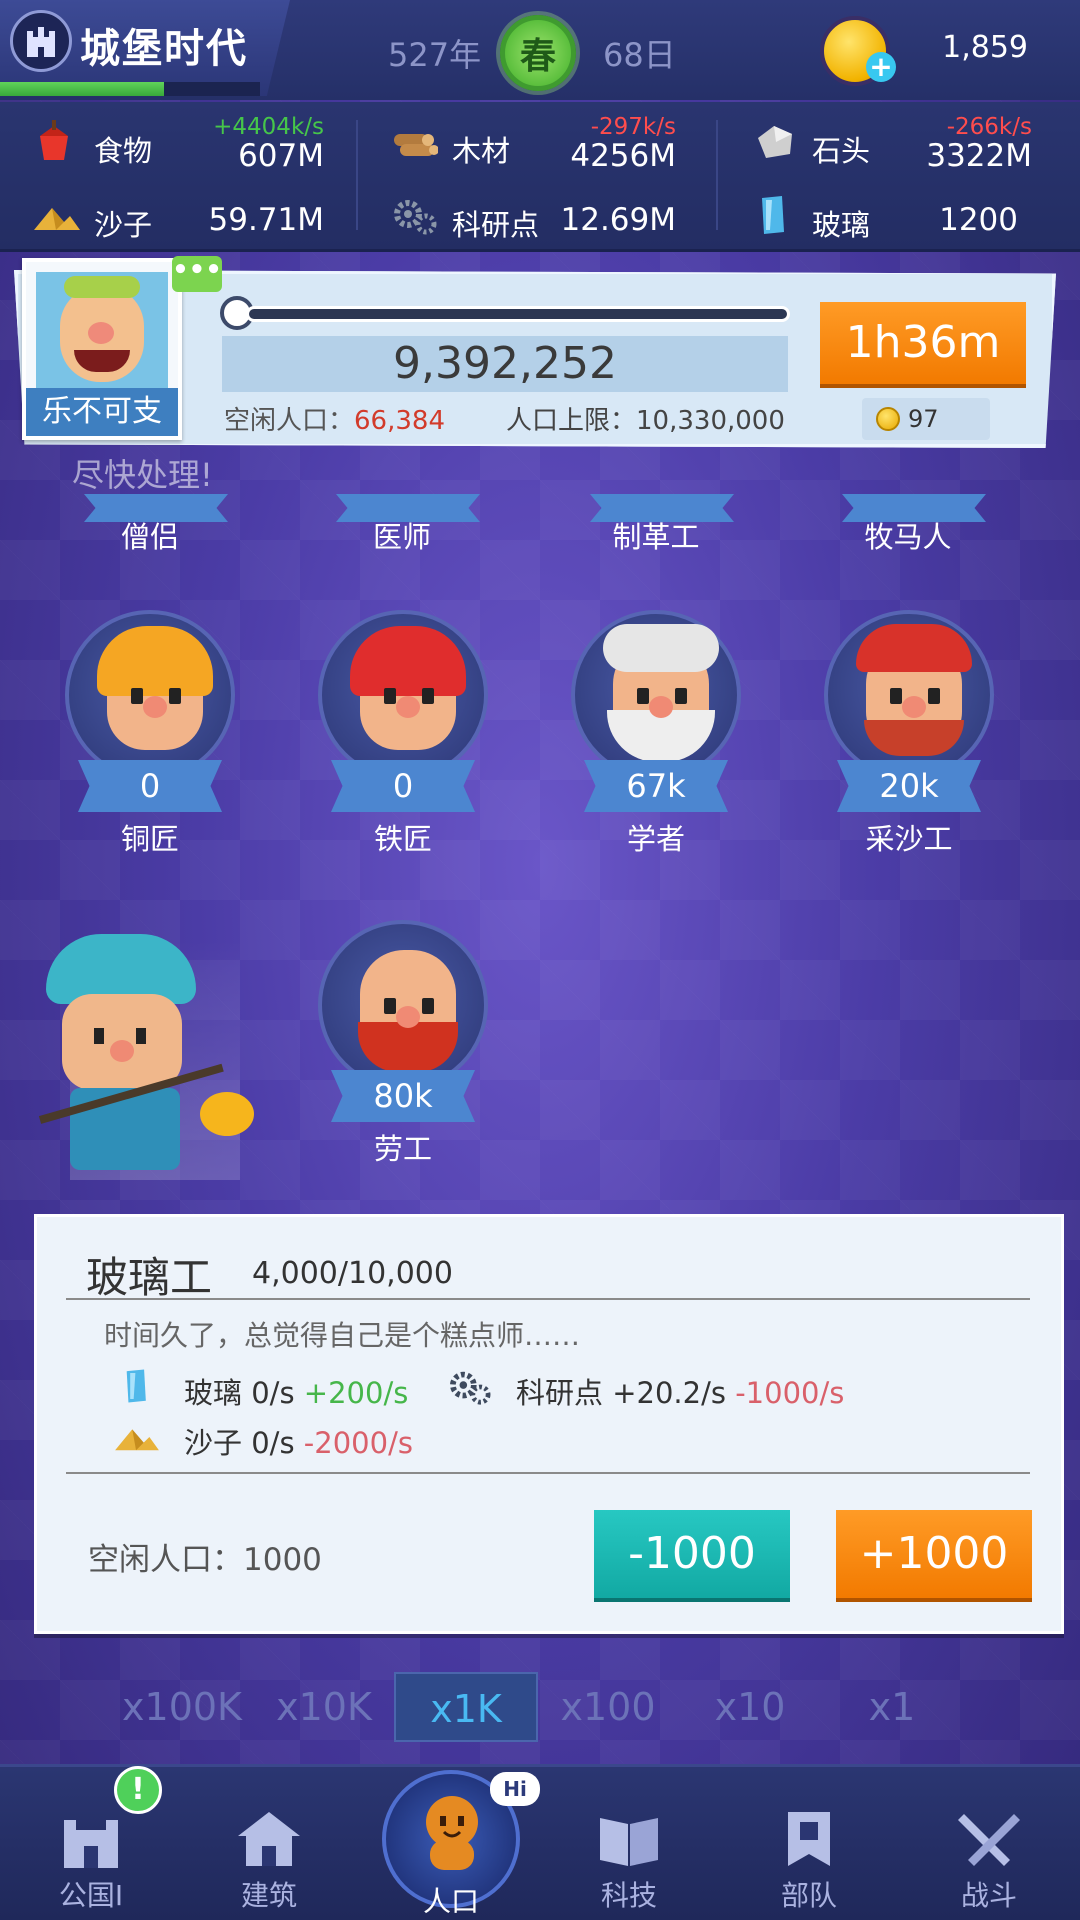 The width and height of the screenshot is (1080, 1920). I want to click on multiplier-x1: x1, so click(892, 1707).